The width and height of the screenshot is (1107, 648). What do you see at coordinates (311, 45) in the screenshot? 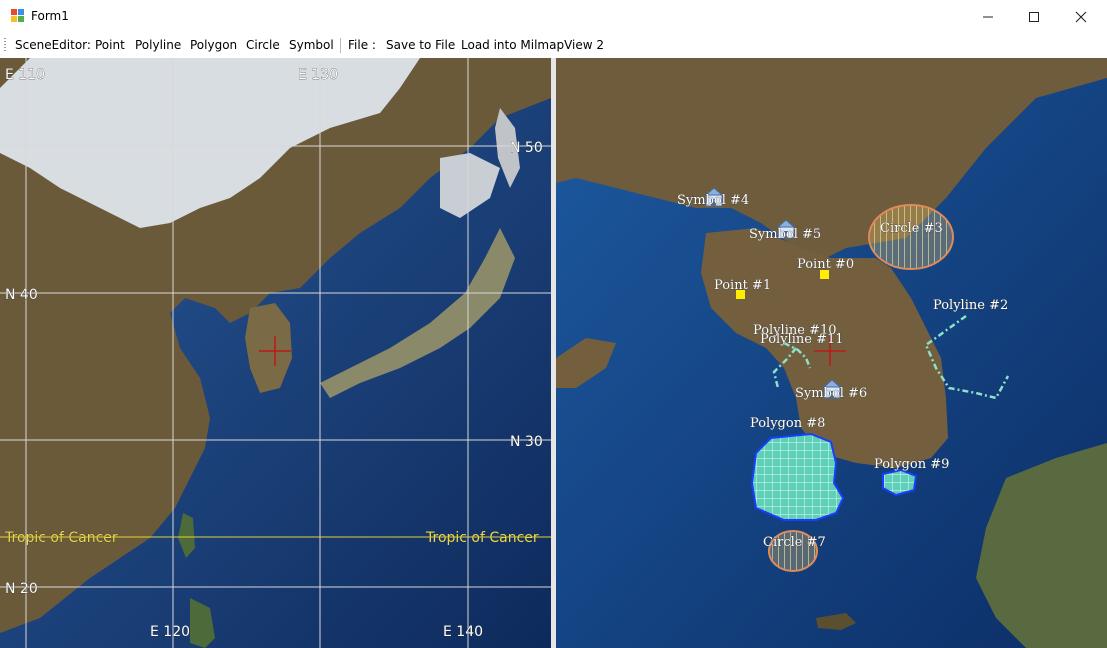
I see `symbol-menu-item: Symbol` at bounding box center [311, 45].